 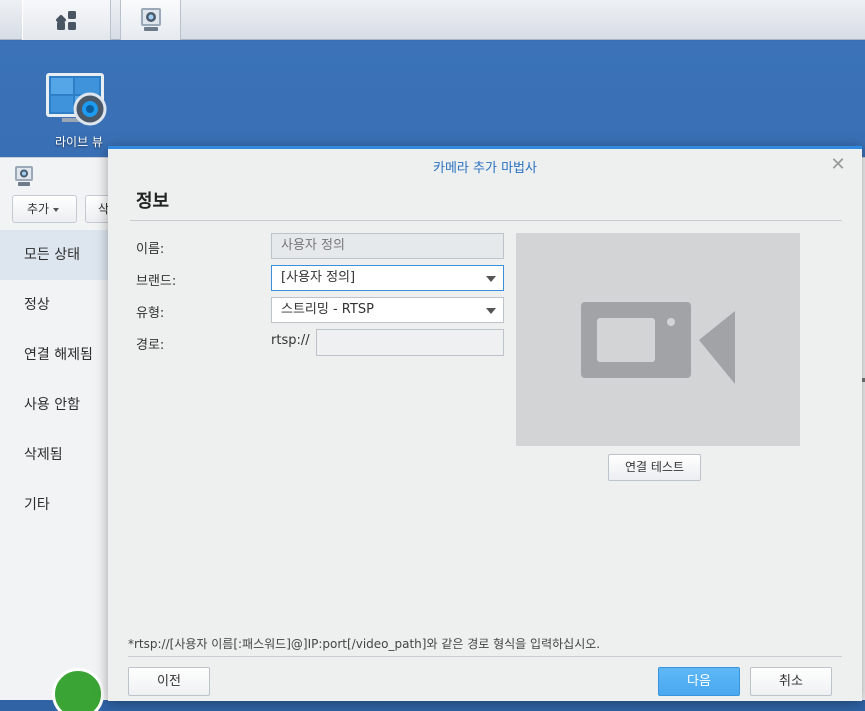 I want to click on type-select: 스트리밍 - RTSP, so click(x=387, y=310).